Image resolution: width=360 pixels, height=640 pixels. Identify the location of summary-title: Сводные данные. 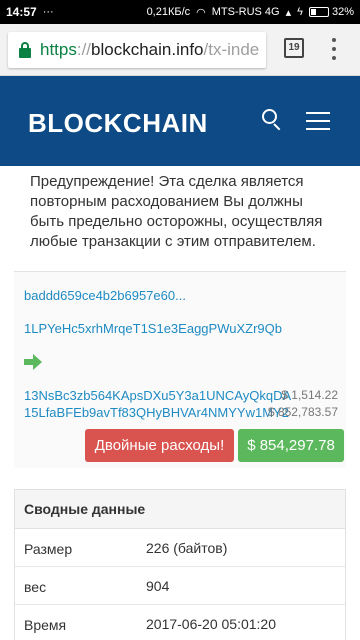
(180, 509).